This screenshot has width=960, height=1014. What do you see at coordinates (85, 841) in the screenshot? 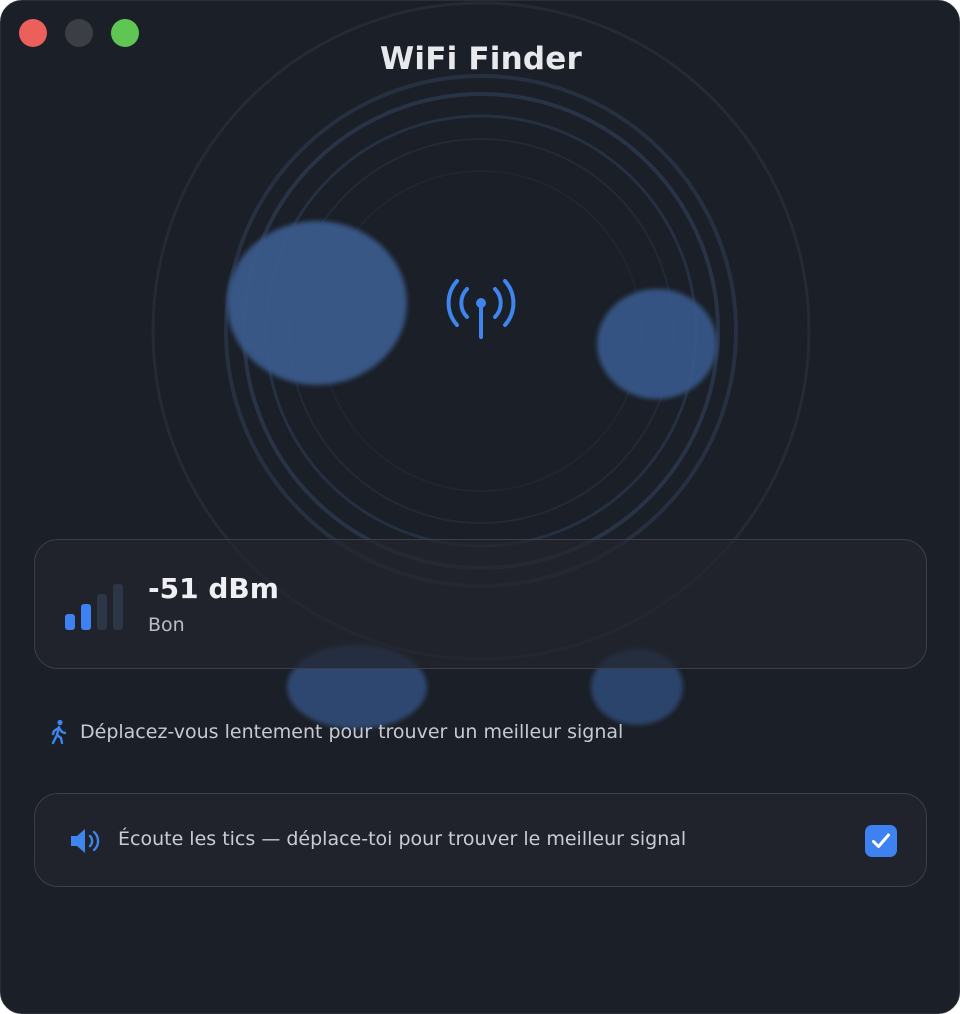
I see `speaker-wave-icon` at bounding box center [85, 841].